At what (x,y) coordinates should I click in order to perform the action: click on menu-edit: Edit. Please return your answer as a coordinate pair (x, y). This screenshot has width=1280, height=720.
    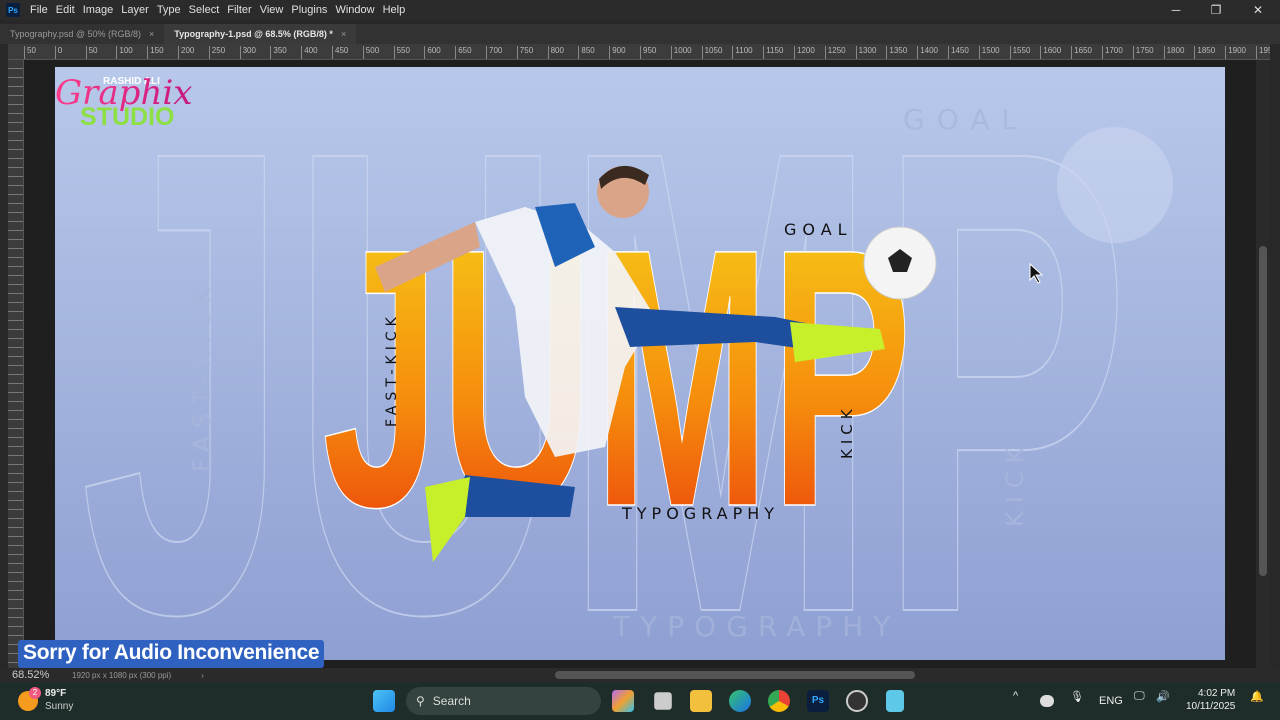
    Looking at the image, I should click on (69, 10).